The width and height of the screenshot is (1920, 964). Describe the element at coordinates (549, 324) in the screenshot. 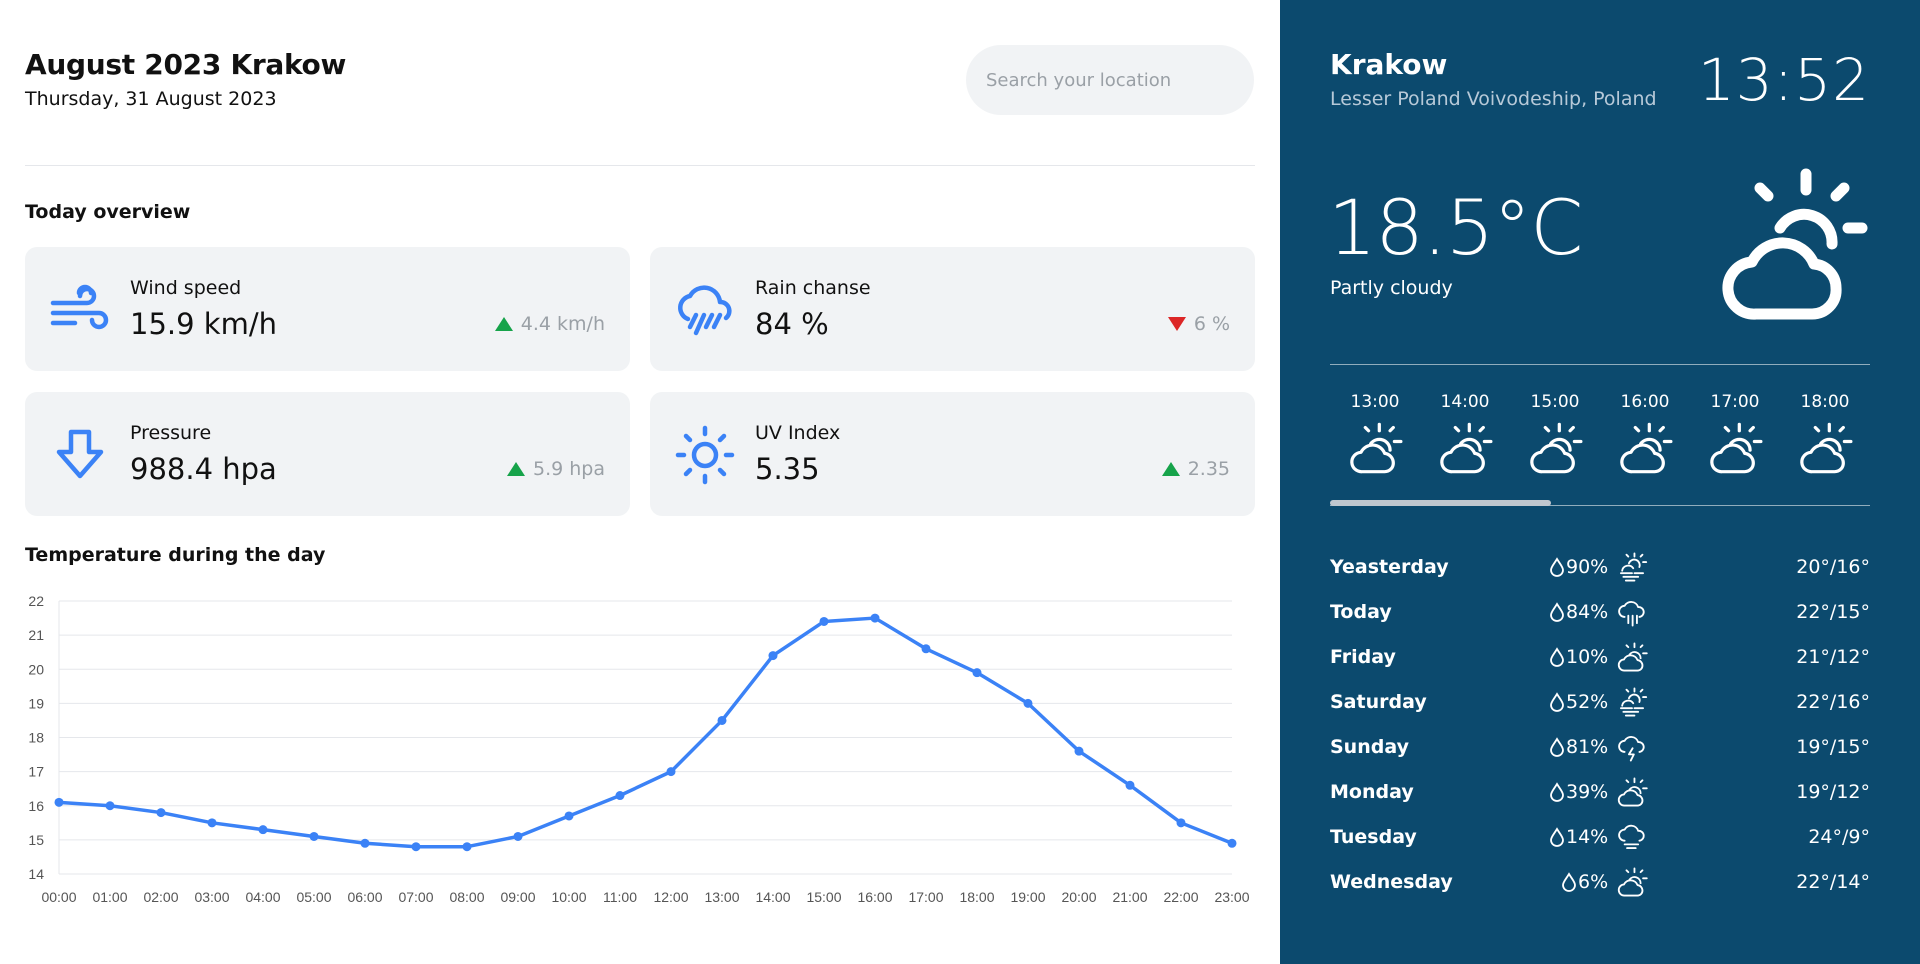

I see `card-delta: 4.4 km/h` at that location.